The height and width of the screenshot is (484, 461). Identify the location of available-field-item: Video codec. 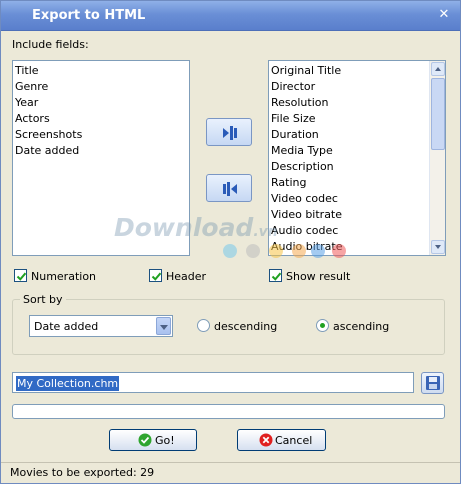
(358, 199).